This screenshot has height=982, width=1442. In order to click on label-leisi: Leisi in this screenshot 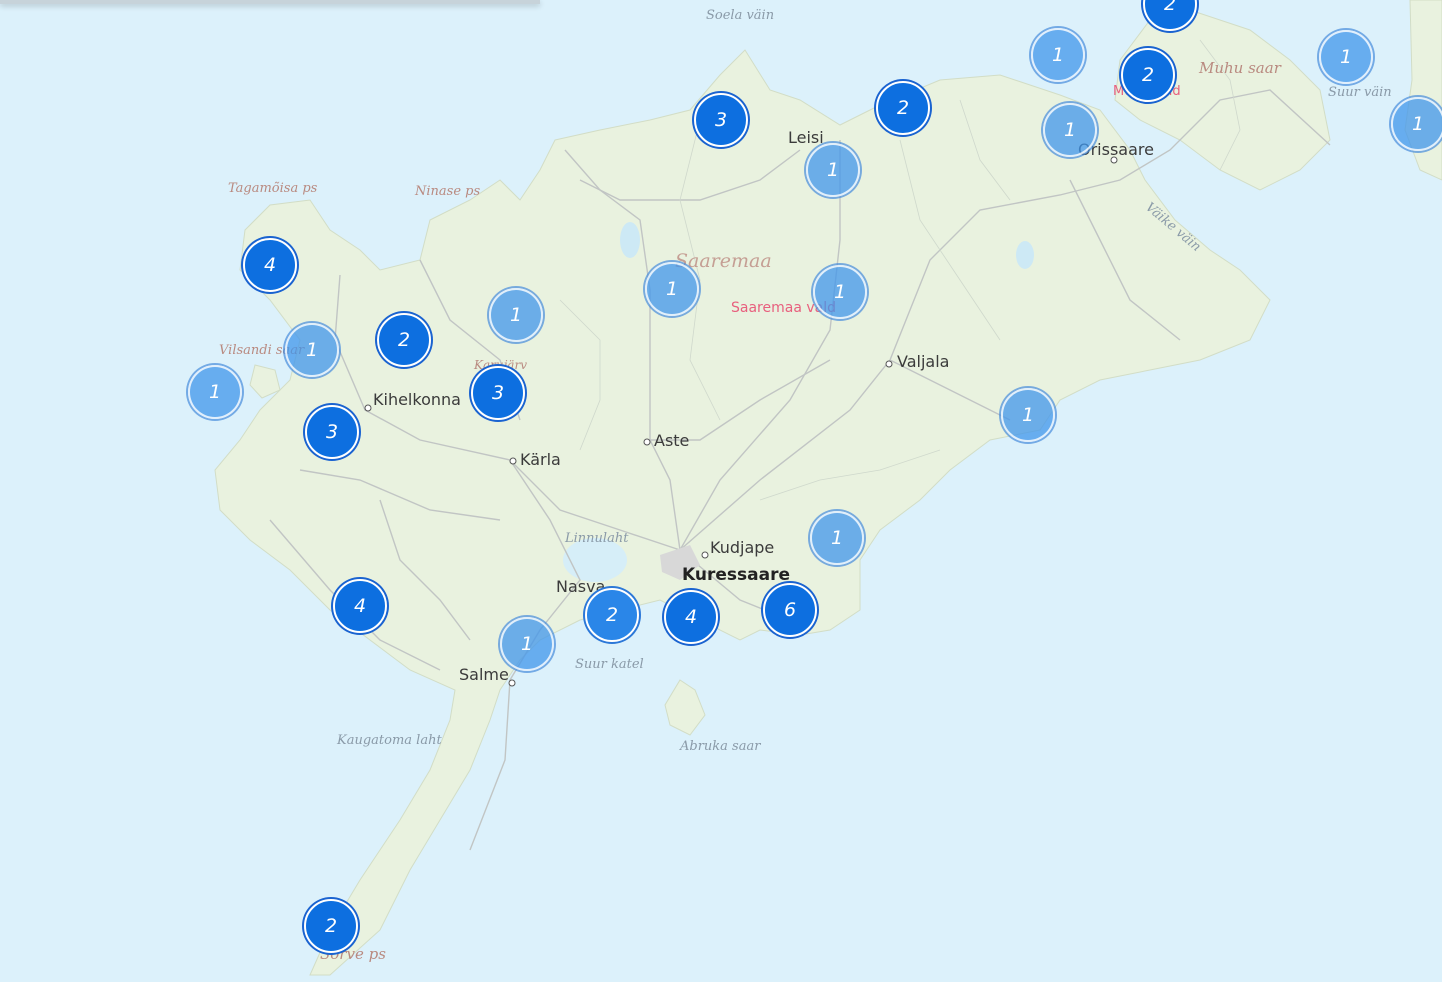, I will do `click(806, 137)`.